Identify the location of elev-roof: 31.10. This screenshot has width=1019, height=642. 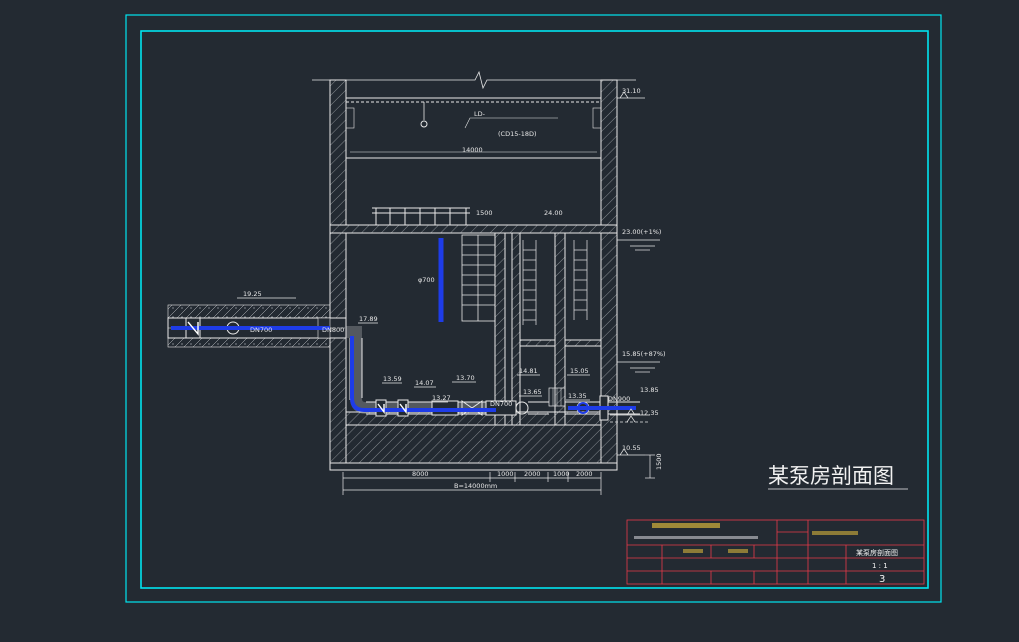
(631, 91).